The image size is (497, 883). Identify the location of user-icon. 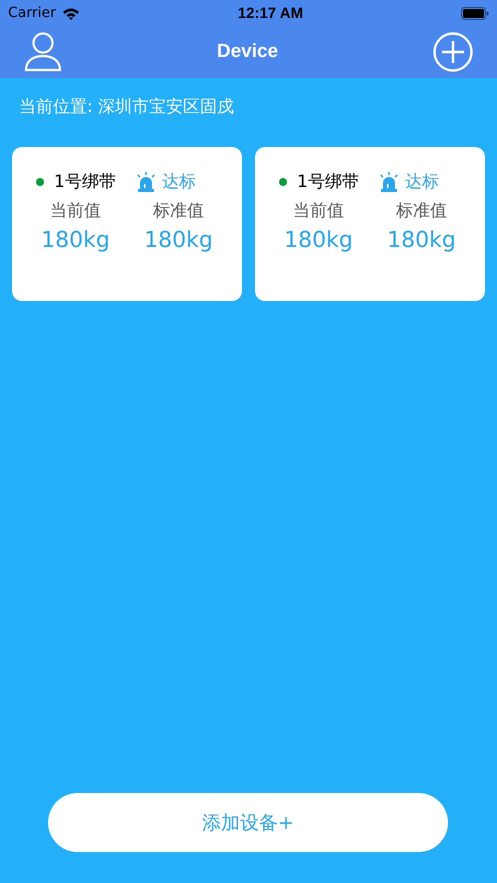
(43, 52).